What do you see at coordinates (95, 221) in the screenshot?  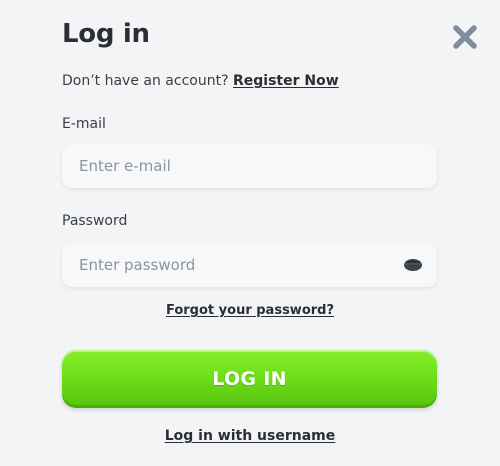 I see `password-label: Password` at bounding box center [95, 221].